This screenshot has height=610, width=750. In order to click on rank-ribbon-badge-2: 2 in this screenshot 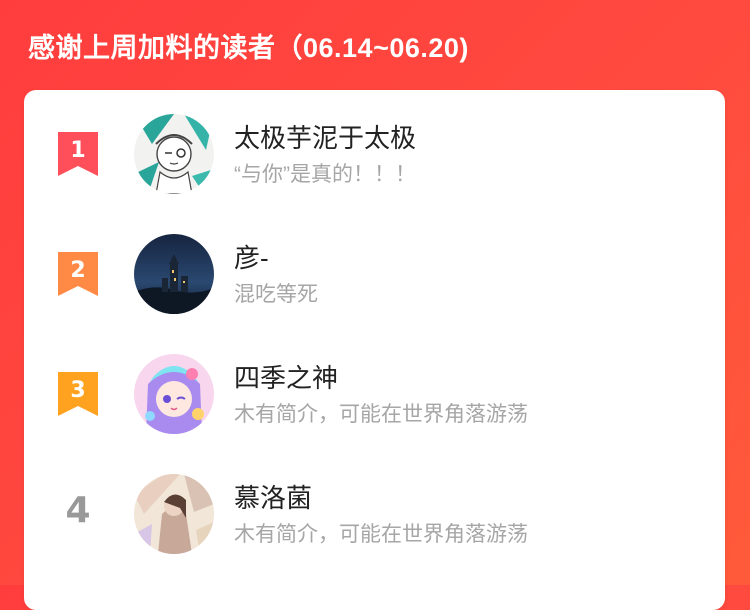, I will do `click(78, 274)`.